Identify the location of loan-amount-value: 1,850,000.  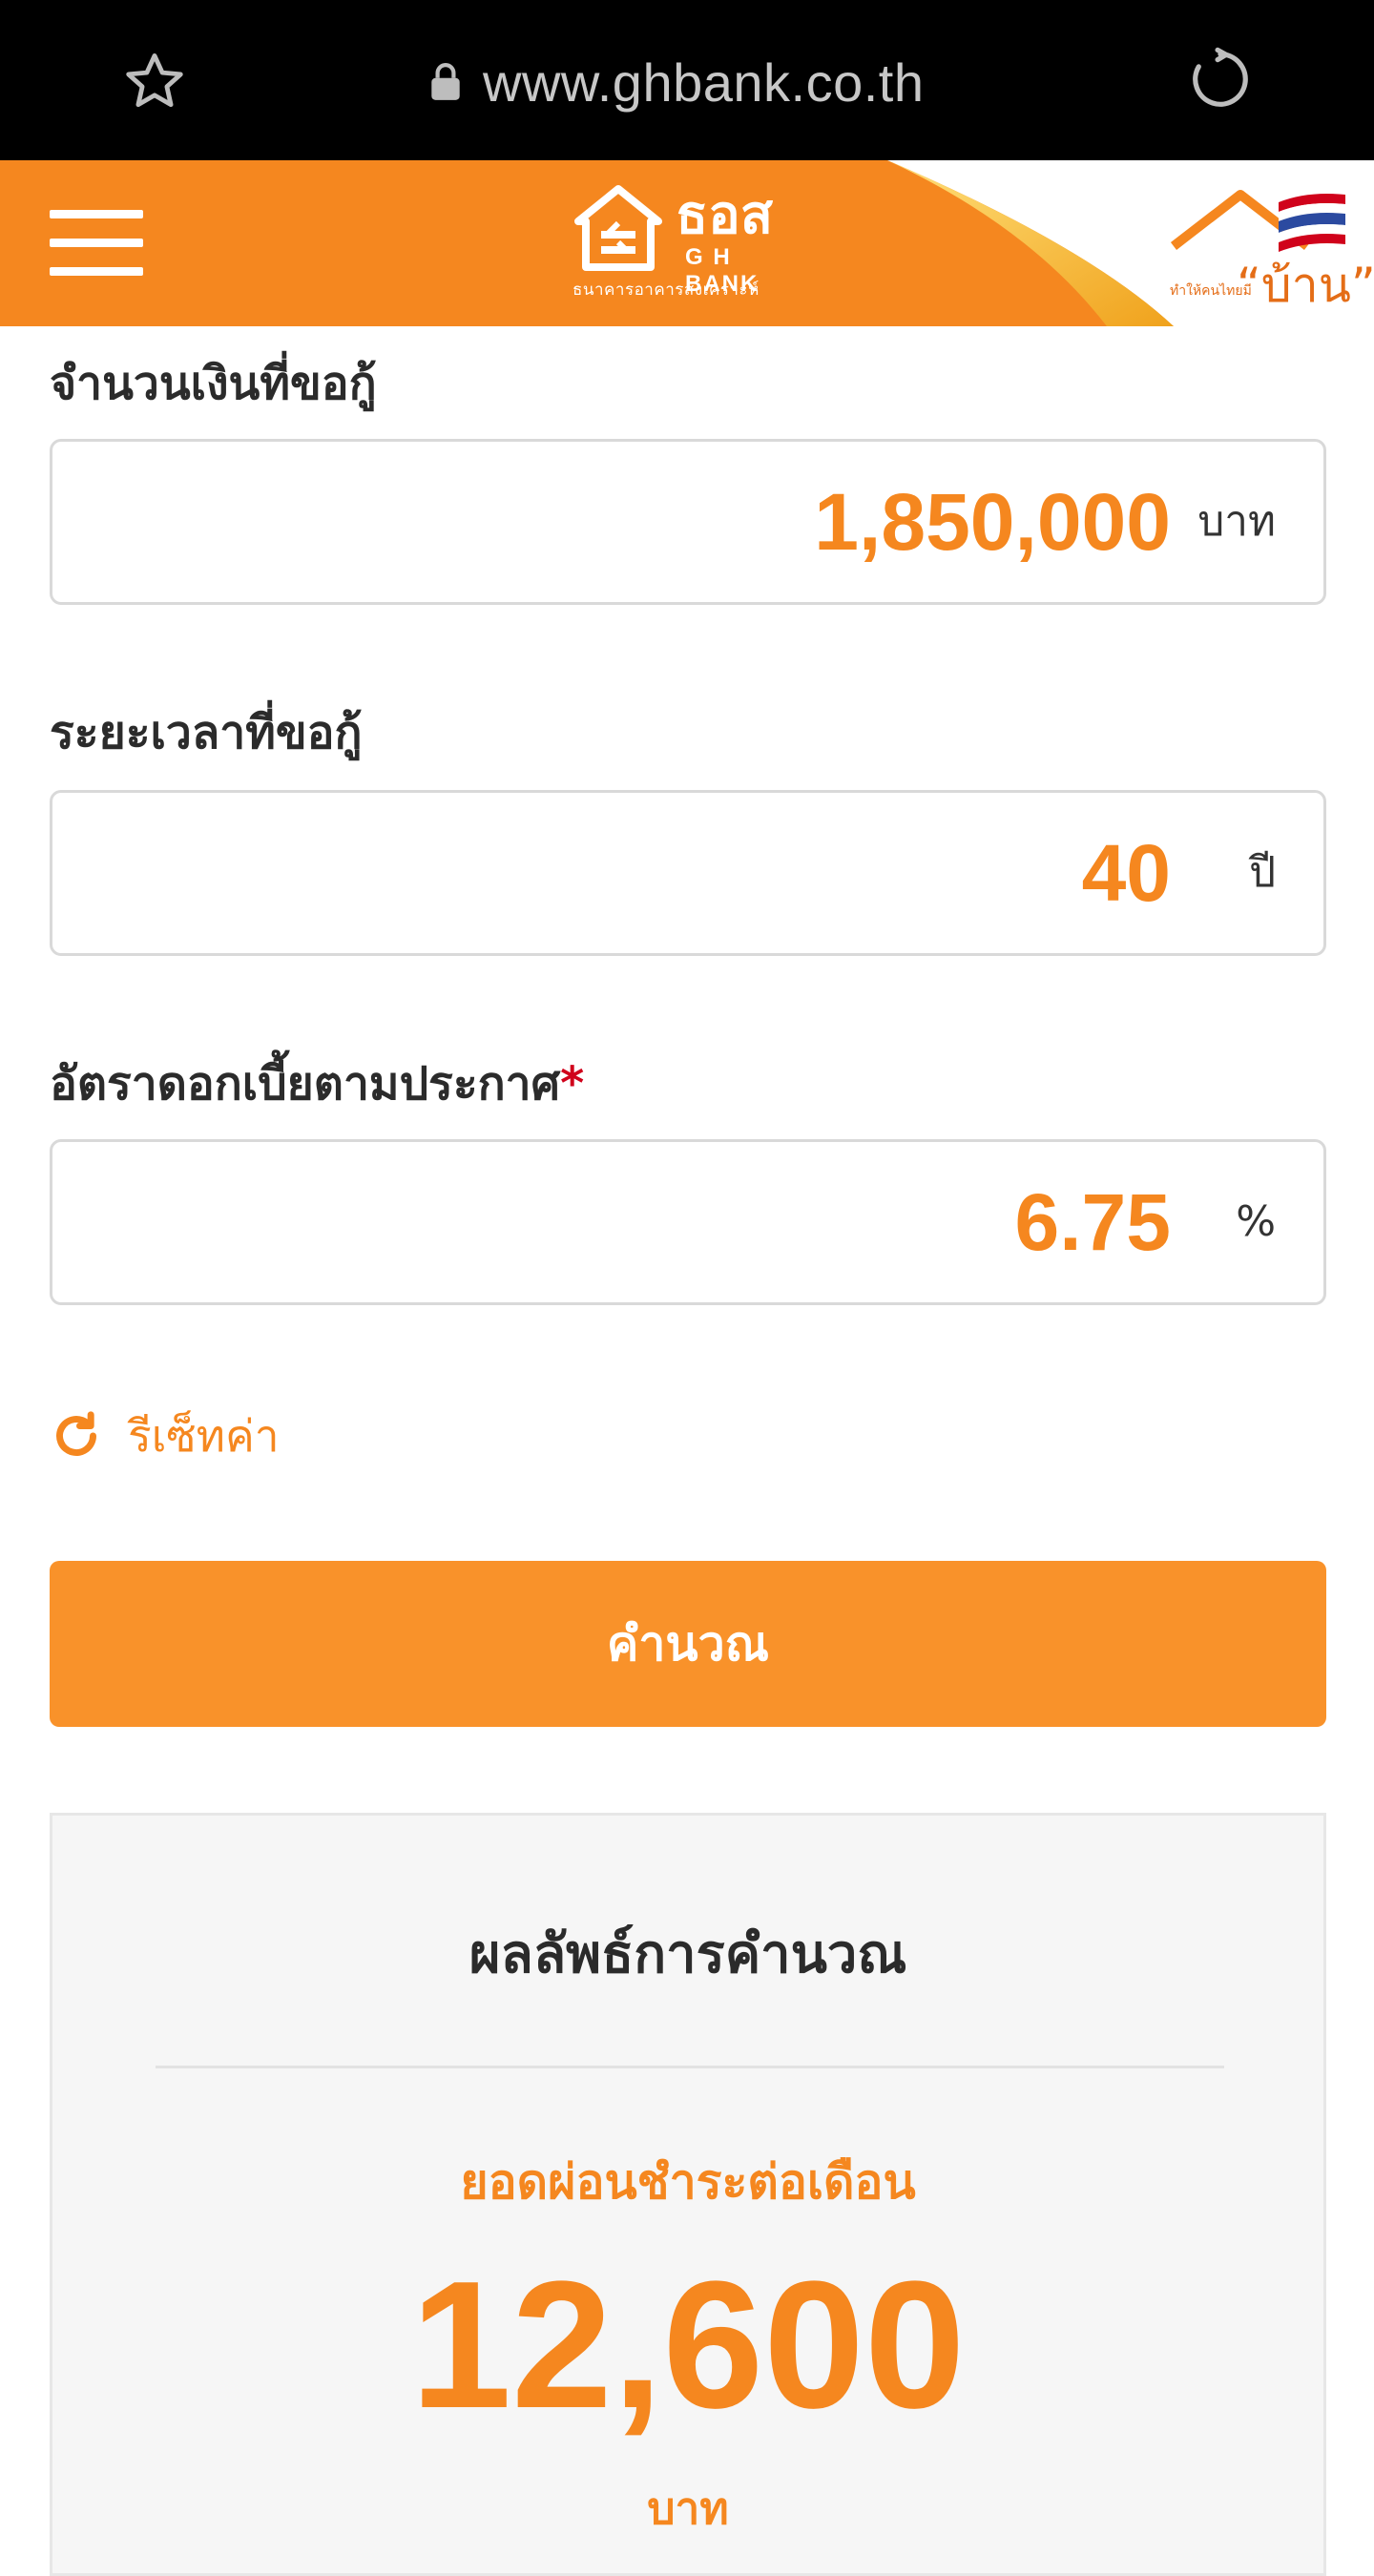
(992, 522).